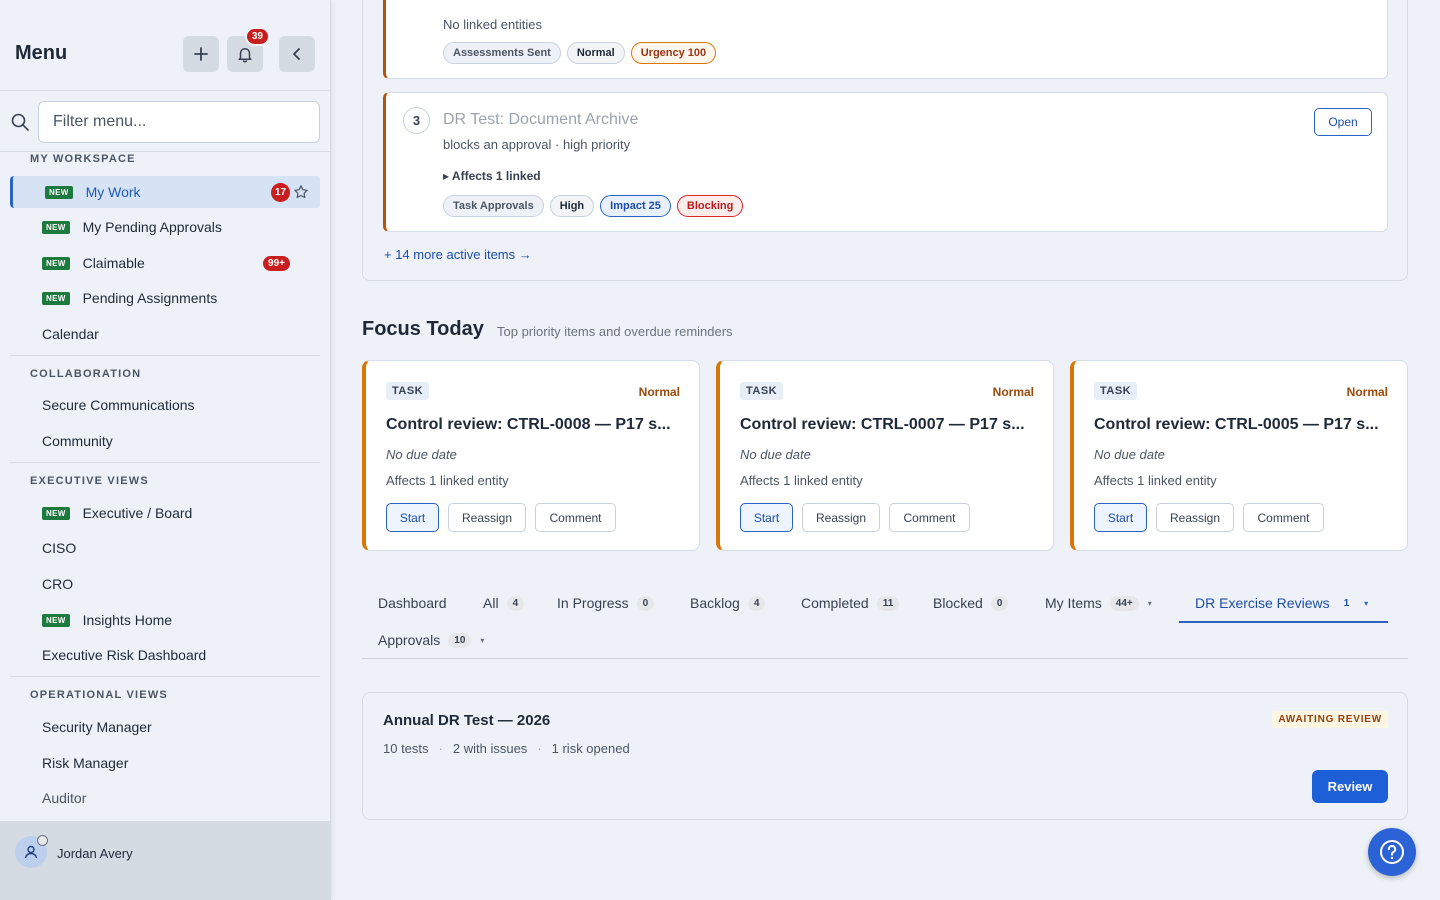  I want to click on sidebar-item-label: CISO, so click(59, 548).